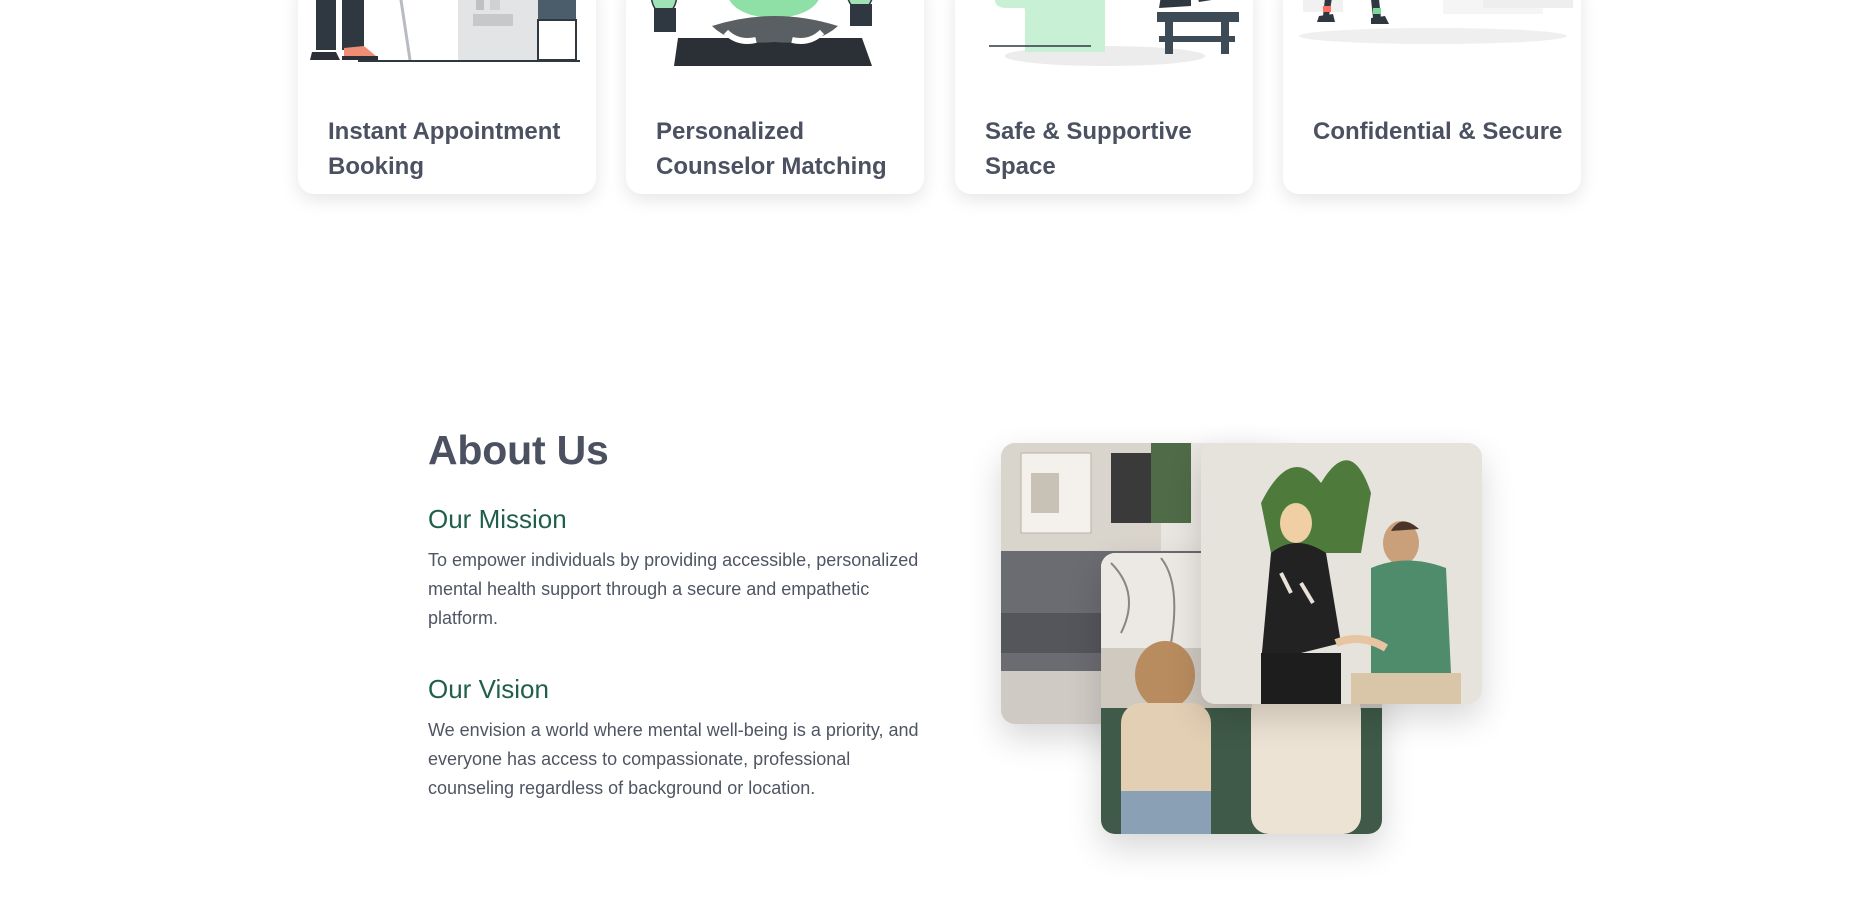 This screenshot has width=1872, height=897. Describe the element at coordinates (1104, 37) in the screenshot. I see `relaxing-chair-illustration` at that location.